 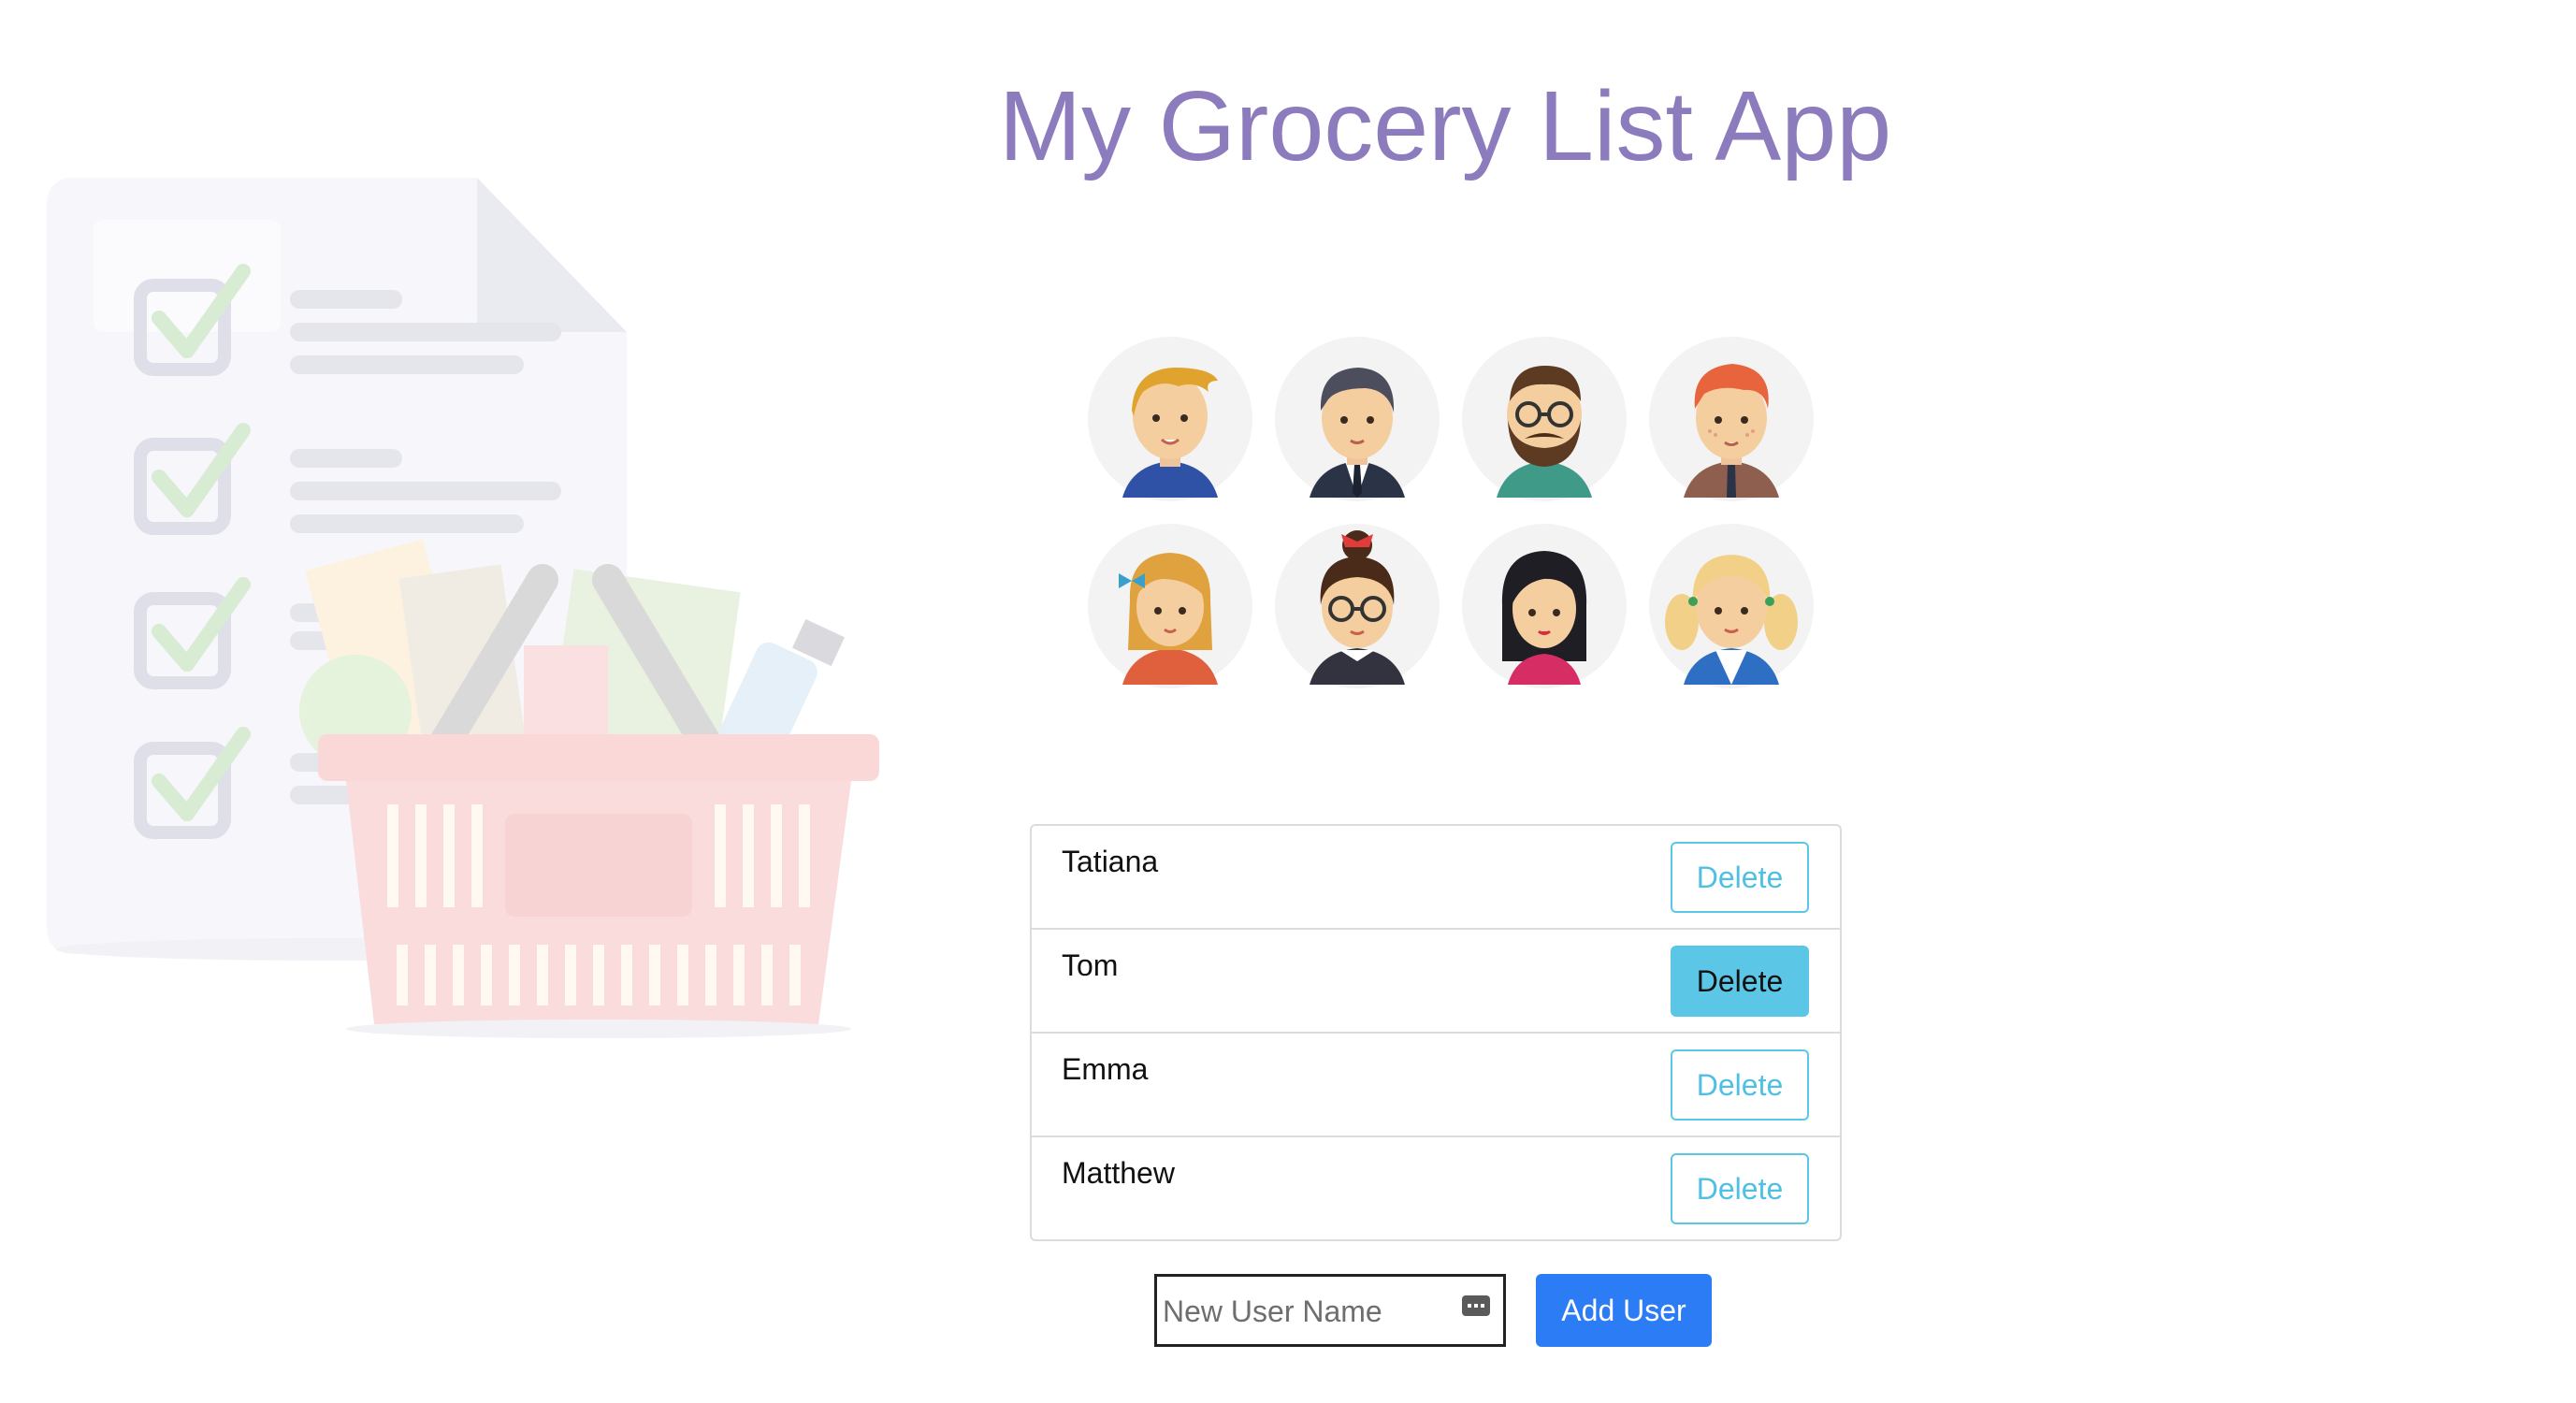 I want to click on new-user-field, so click(x=1330, y=1310).